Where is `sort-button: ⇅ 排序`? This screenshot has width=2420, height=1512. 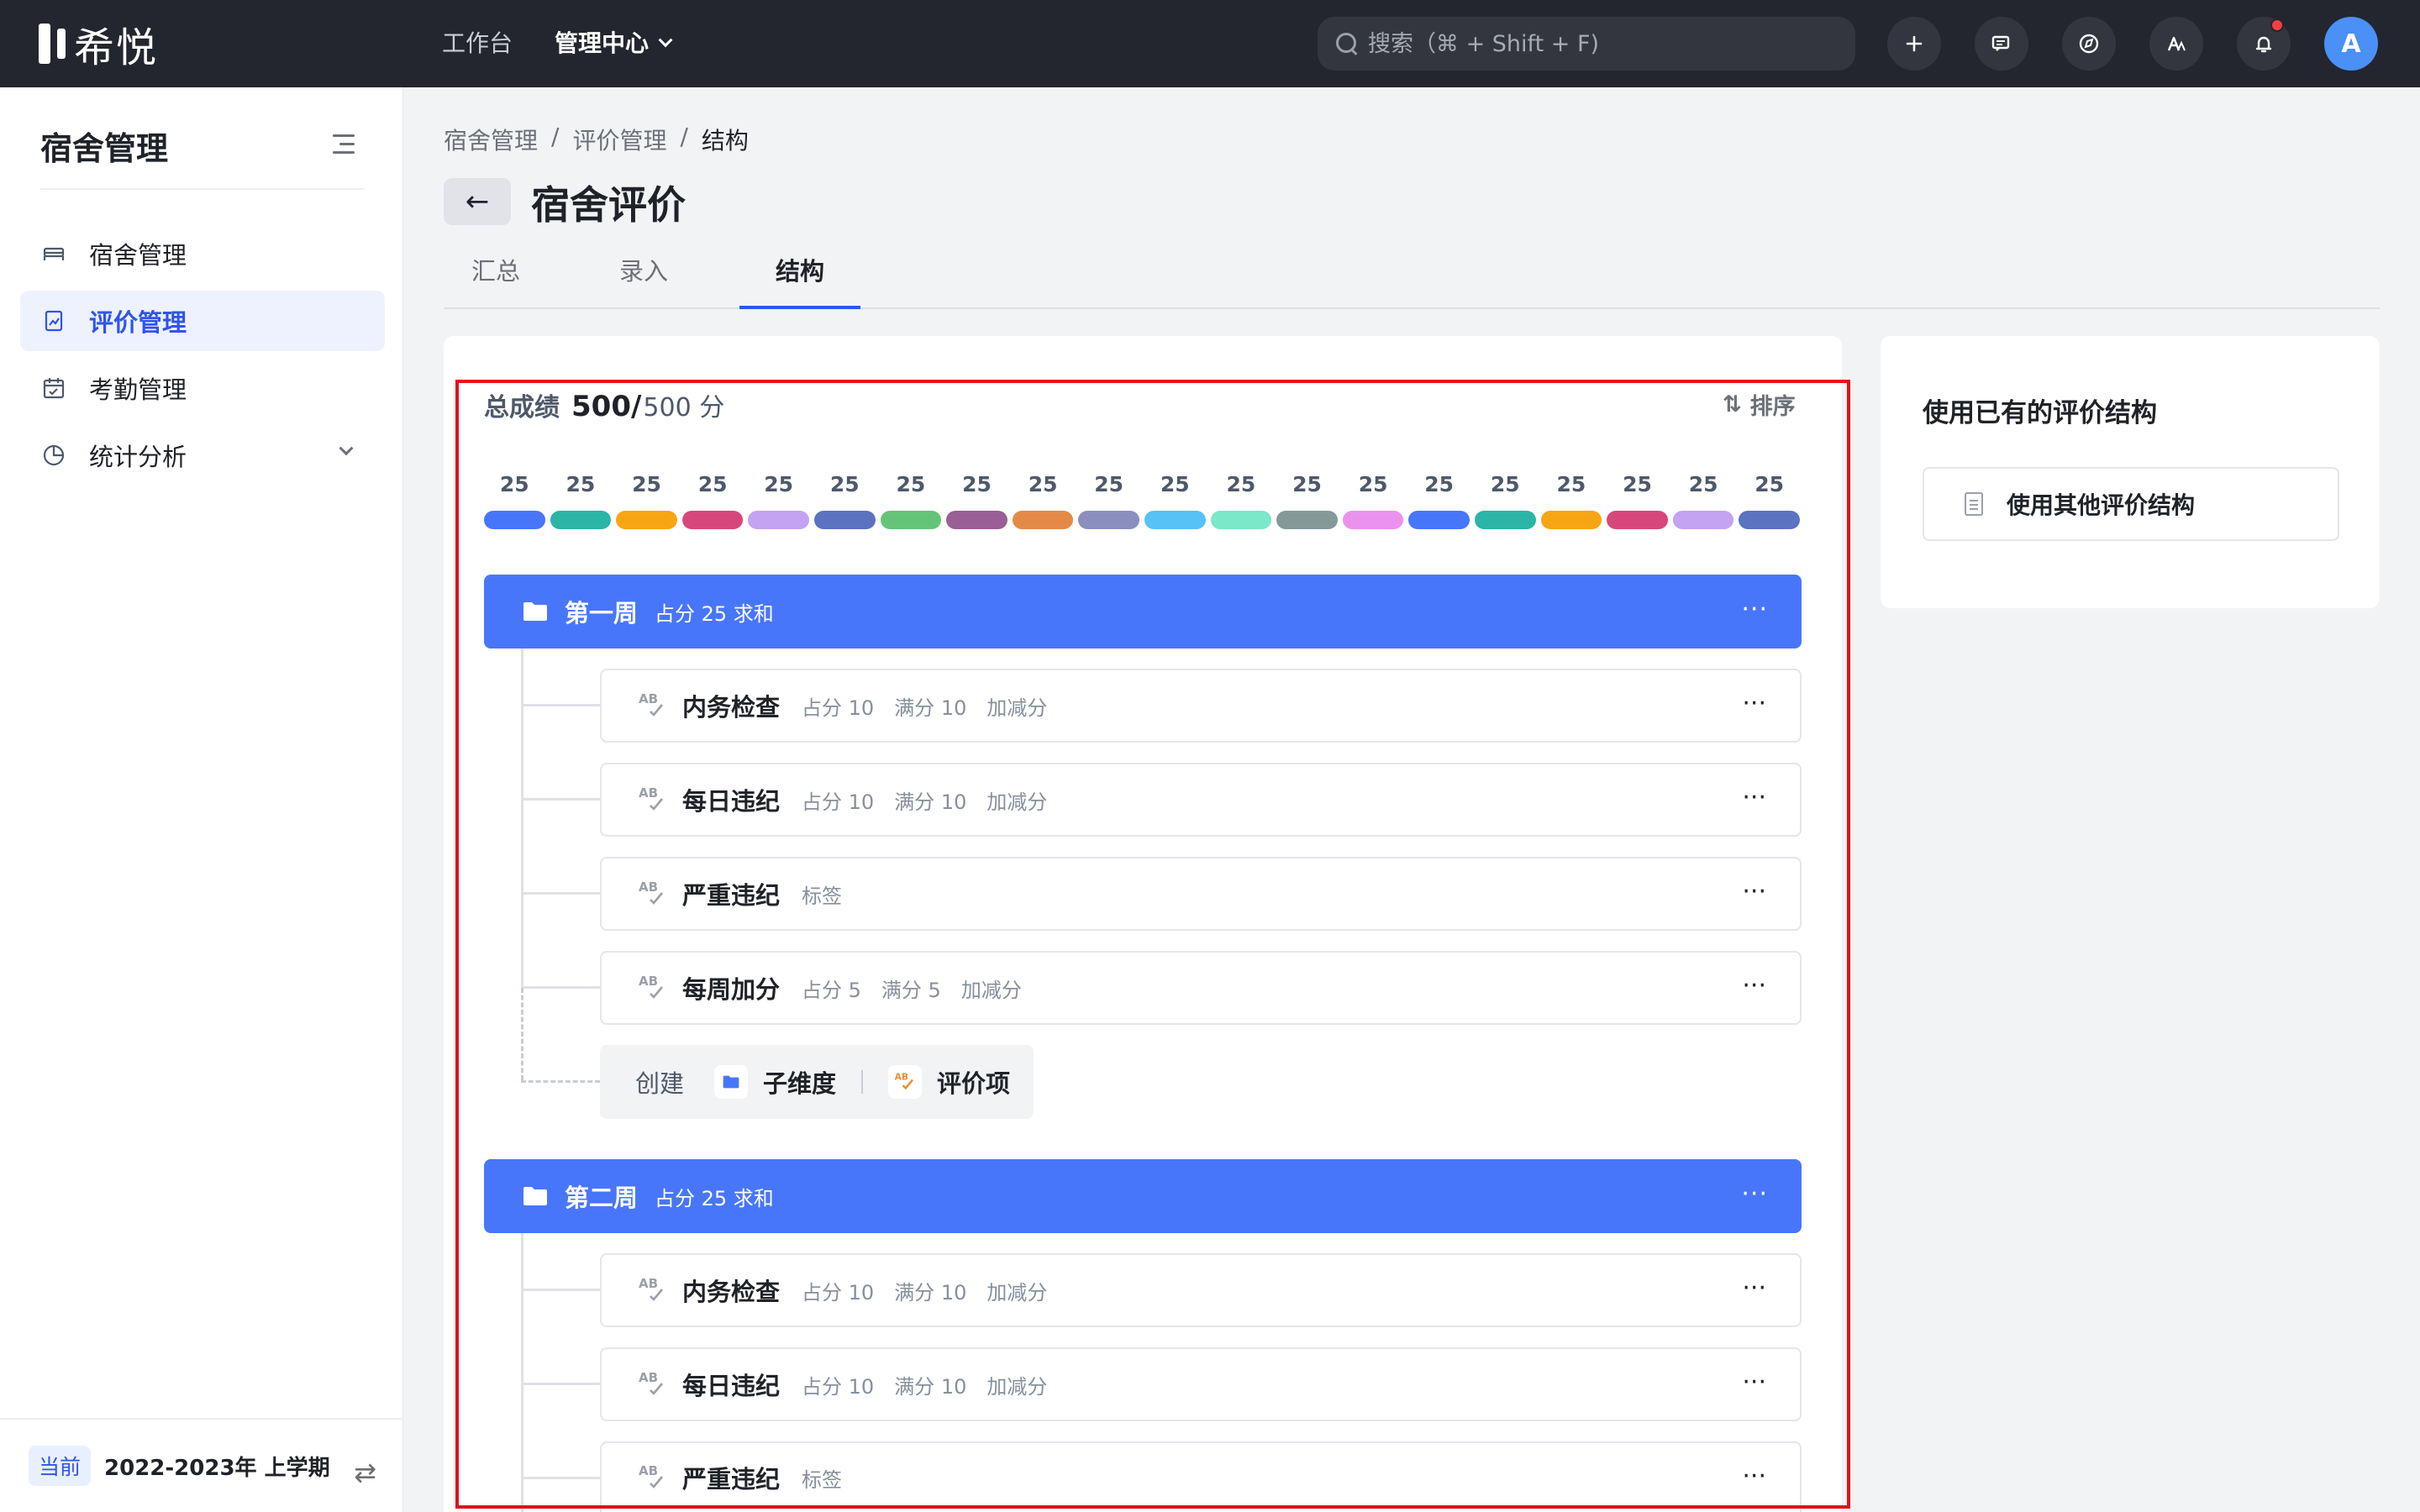
sort-button: ⇅ 排序 is located at coordinates (1759, 404).